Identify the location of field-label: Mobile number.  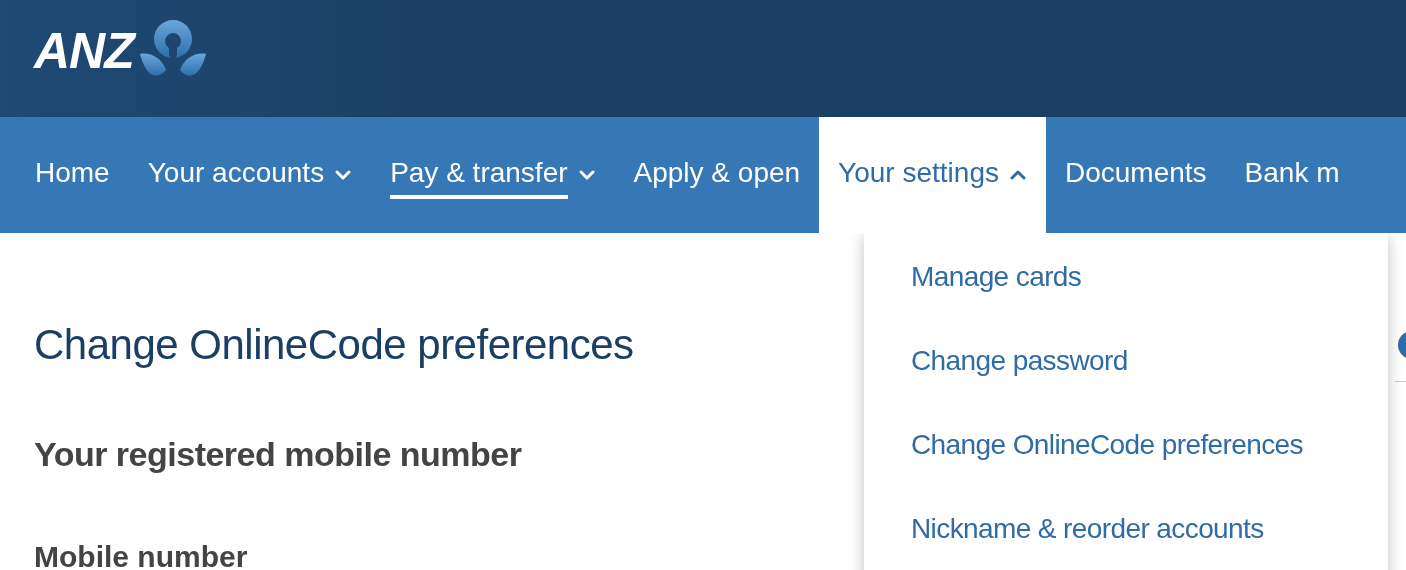
(141, 555).